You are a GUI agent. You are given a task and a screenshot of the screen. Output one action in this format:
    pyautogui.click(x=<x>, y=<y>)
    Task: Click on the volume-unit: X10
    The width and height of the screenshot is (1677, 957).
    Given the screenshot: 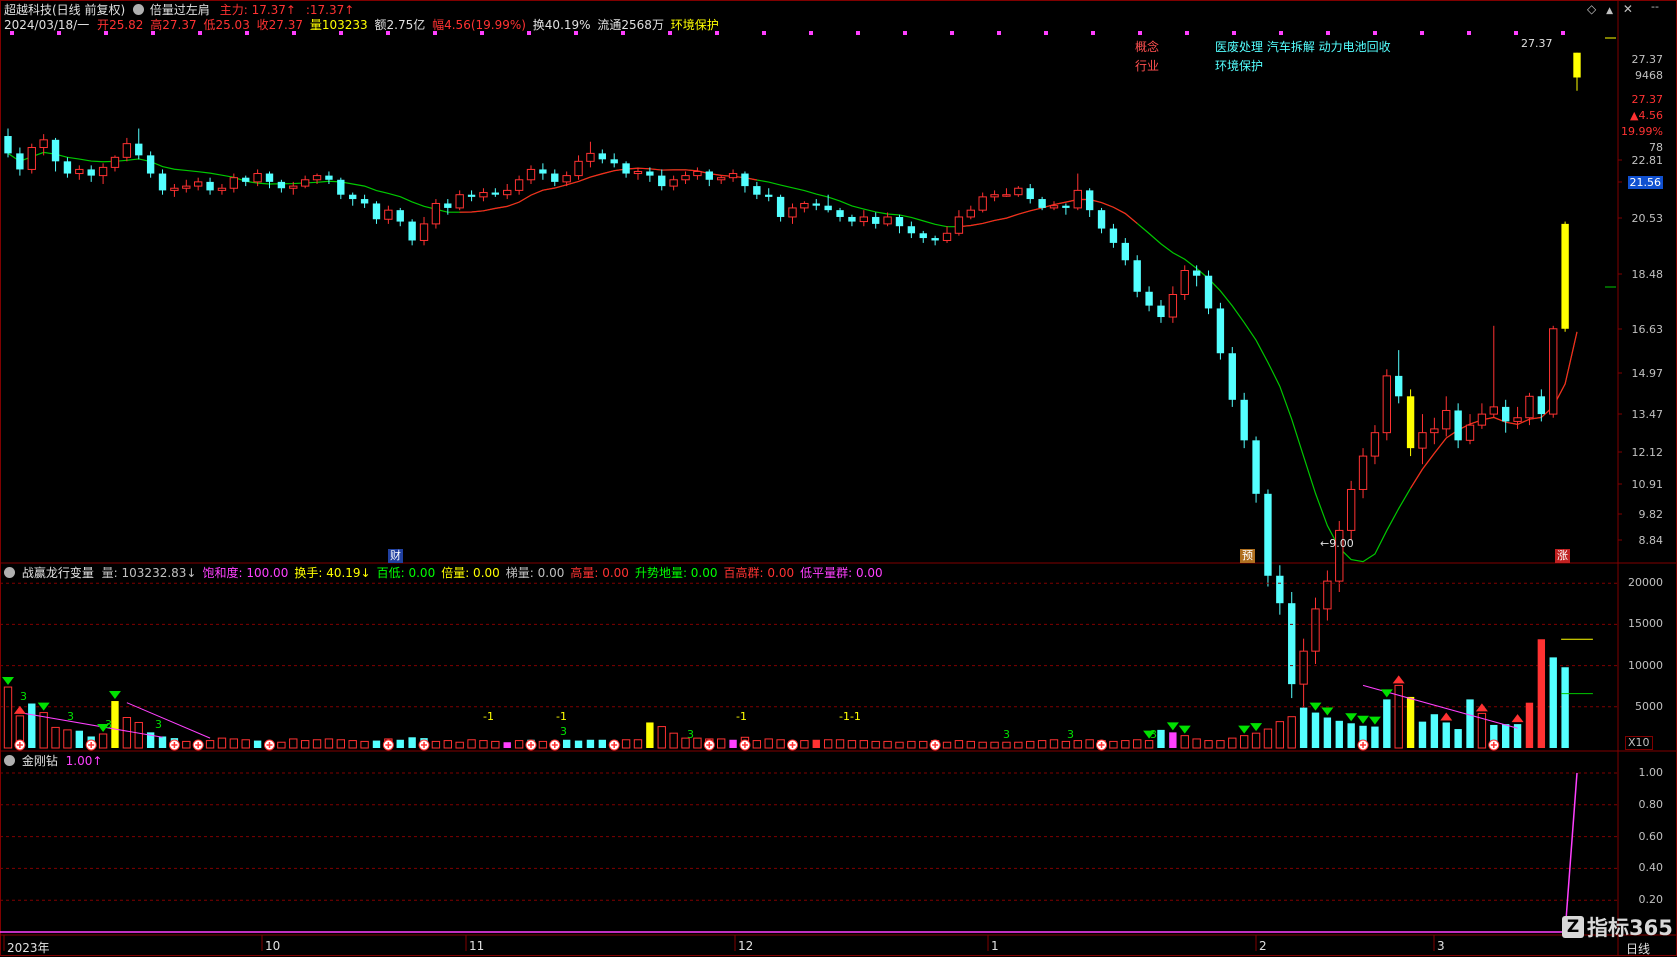 What is the action you would take?
    pyautogui.click(x=1639, y=743)
    